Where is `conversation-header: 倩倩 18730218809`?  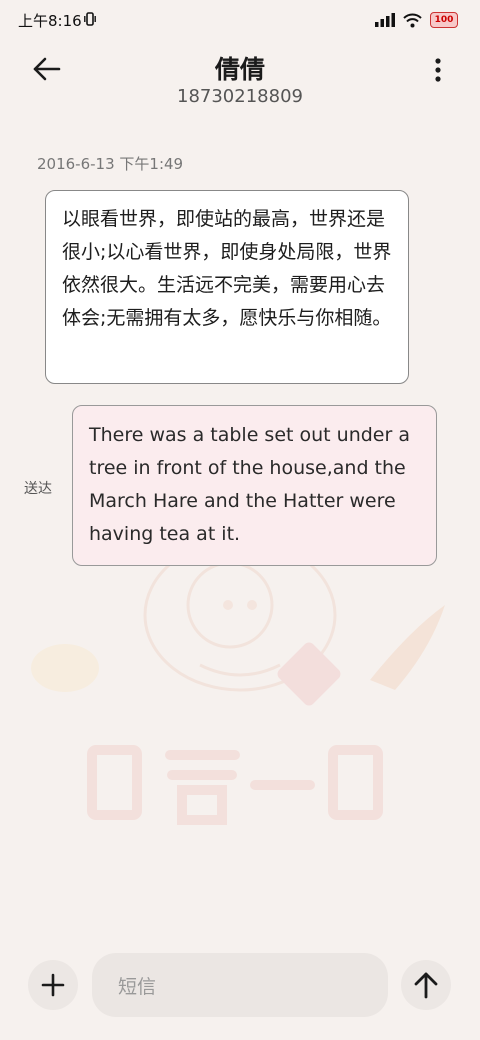 conversation-header: 倩倩 18730218809 is located at coordinates (240, 80).